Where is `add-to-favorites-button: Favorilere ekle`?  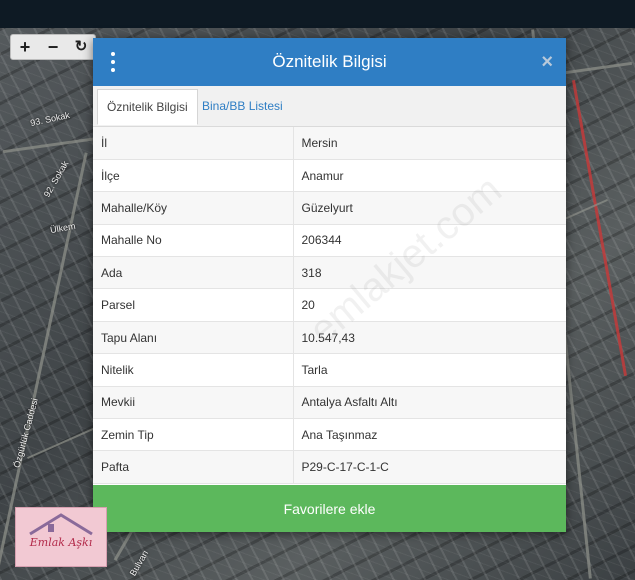
add-to-favorites-button: Favorilere ekle is located at coordinates (329, 508).